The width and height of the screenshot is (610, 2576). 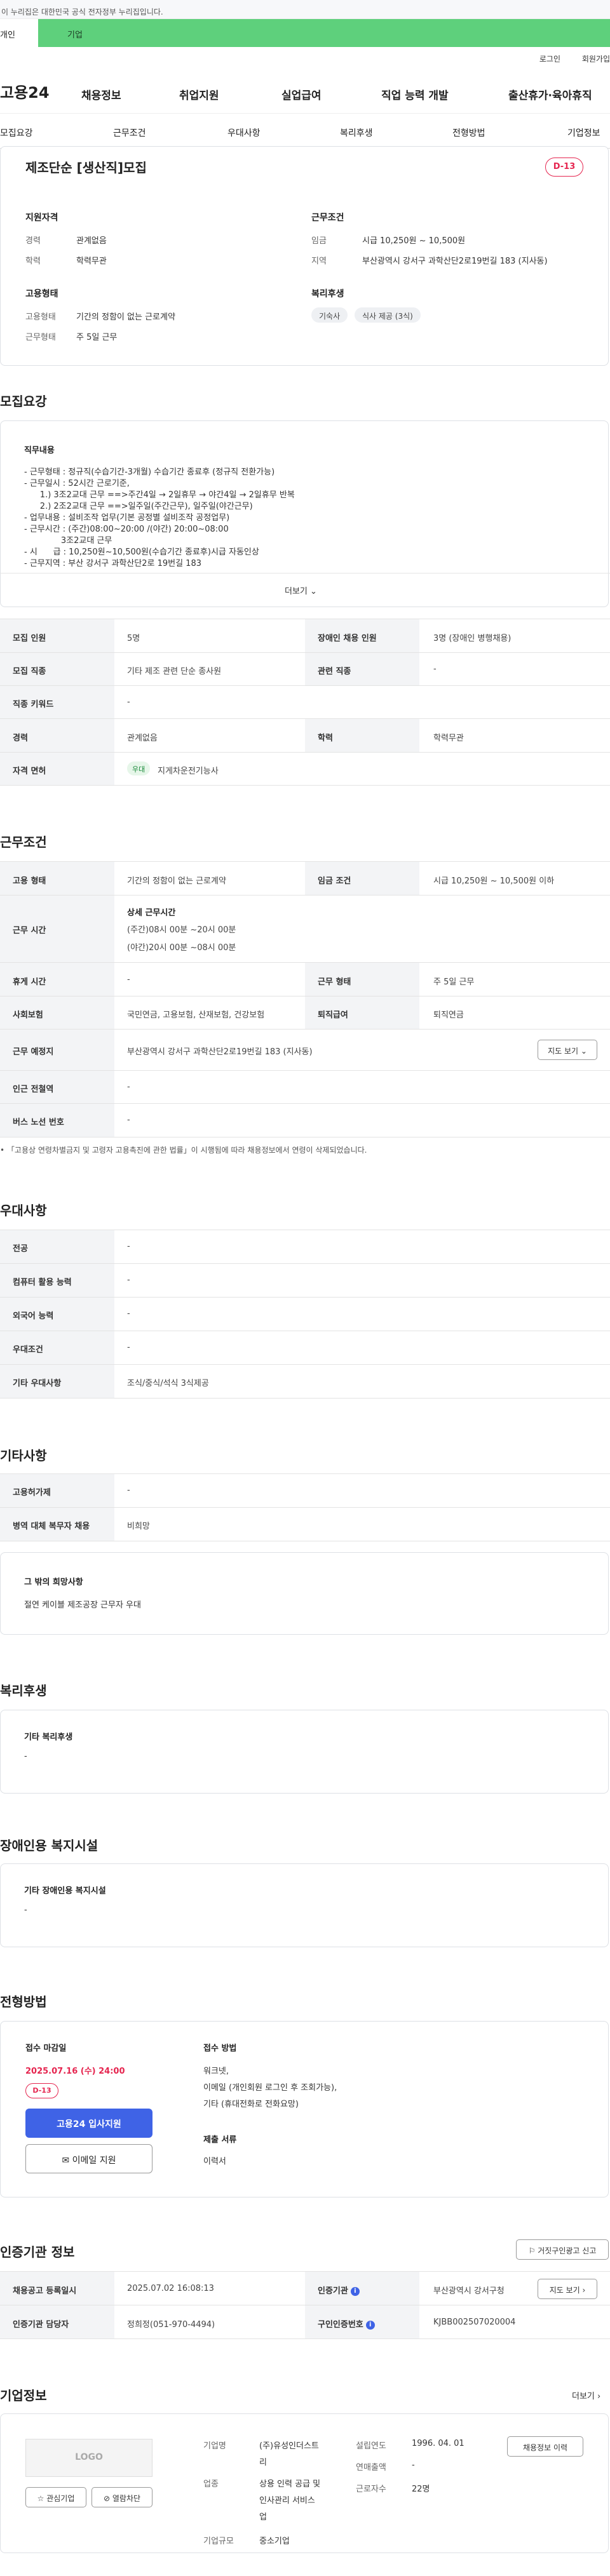 What do you see at coordinates (329, 315) in the screenshot?
I see `chip-dormitory: 기숙사` at bounding box center [329, 315].